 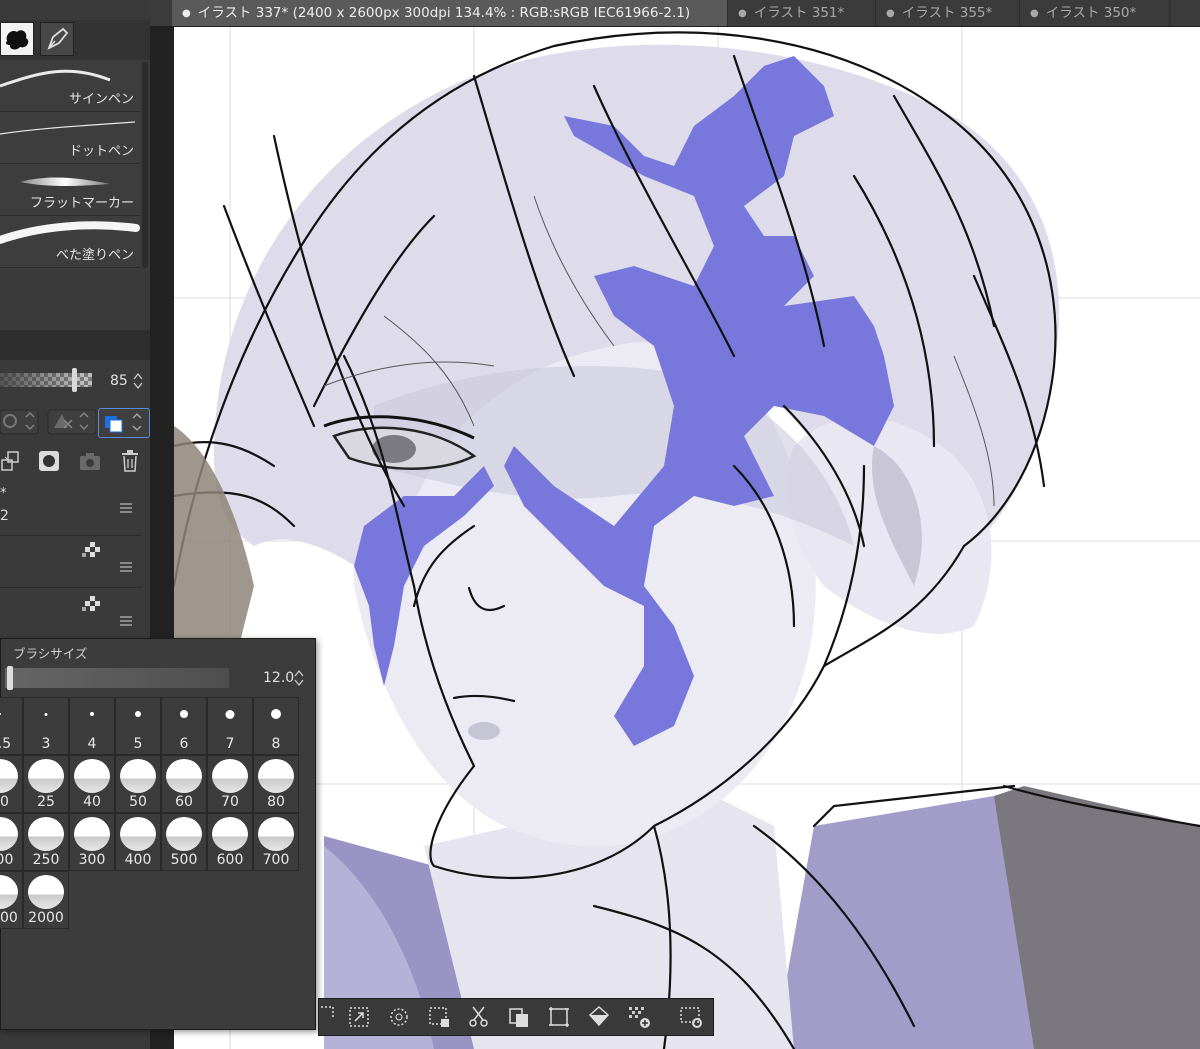 I want to click on layer-list: * 2, so click(x=75, y=562).